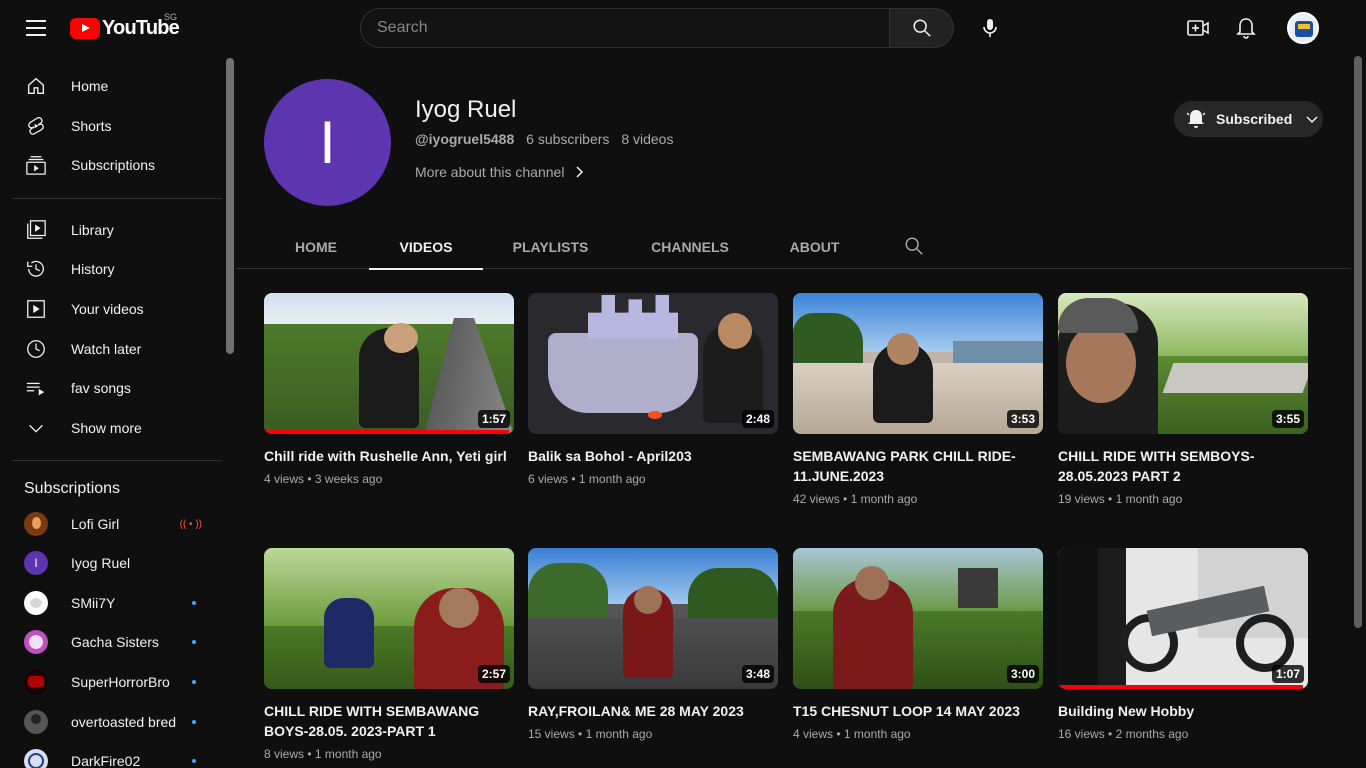 The height and width of the screenshot is (768, 1366). Describe the element at coordinates (230, 206) in the screenshot. I see `sidebar-scrollbar` at that location.